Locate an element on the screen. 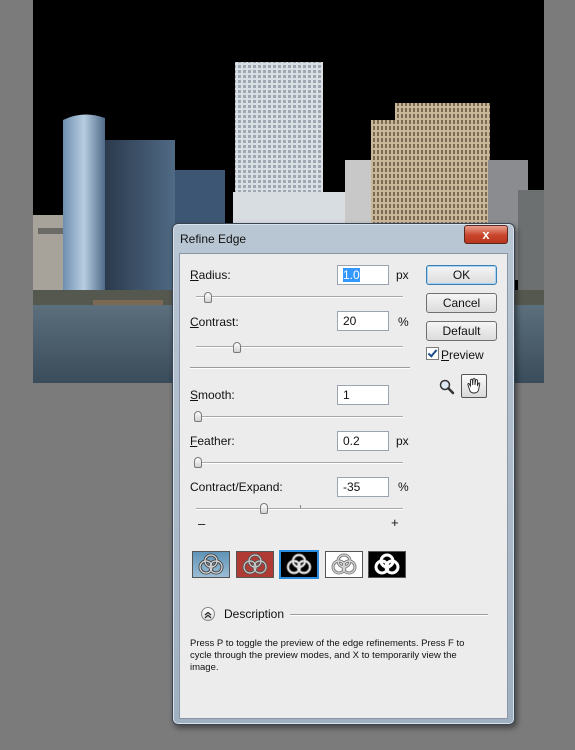  description-toggle is located at coordinates (208, 614).